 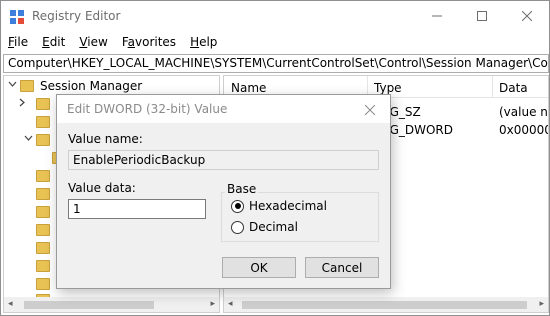 What do you see at coordinates (18, 43) in the screenshot?
I see `menu-file: File` at bounding box center [18, 43].